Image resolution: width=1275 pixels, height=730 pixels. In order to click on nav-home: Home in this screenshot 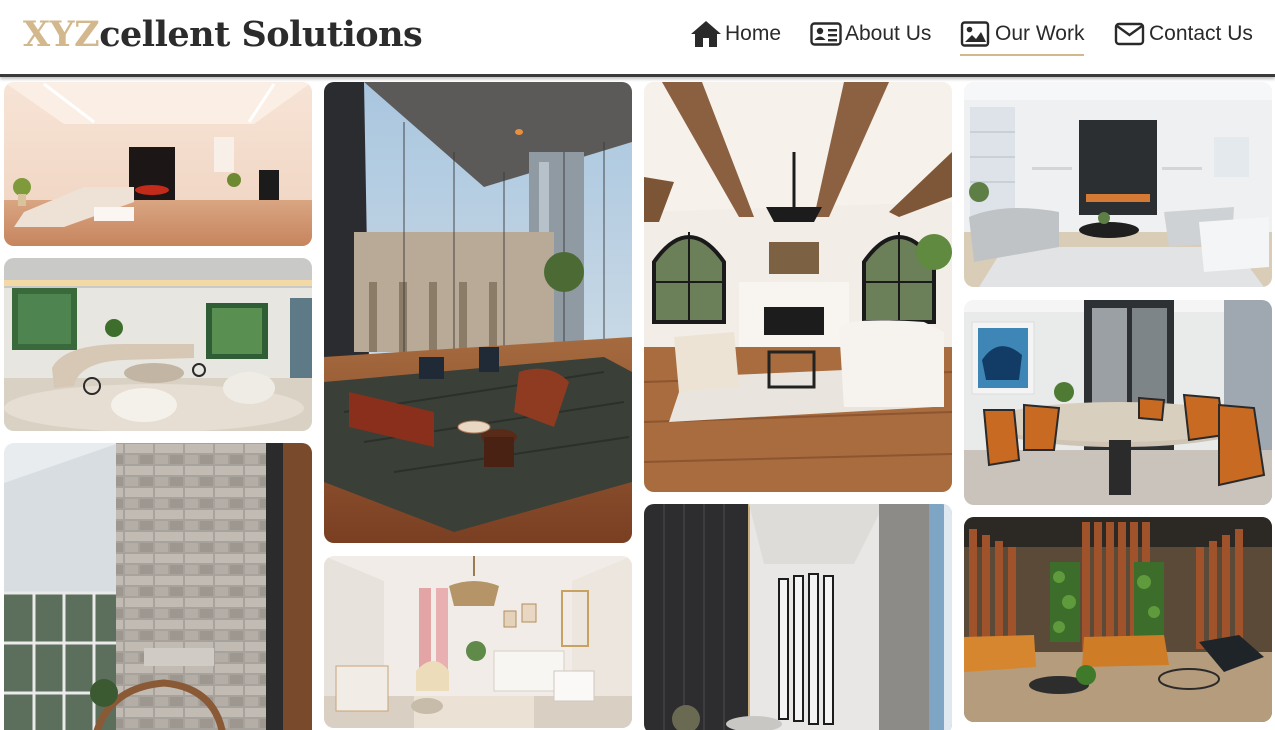, I will do `click(735, 34)`.